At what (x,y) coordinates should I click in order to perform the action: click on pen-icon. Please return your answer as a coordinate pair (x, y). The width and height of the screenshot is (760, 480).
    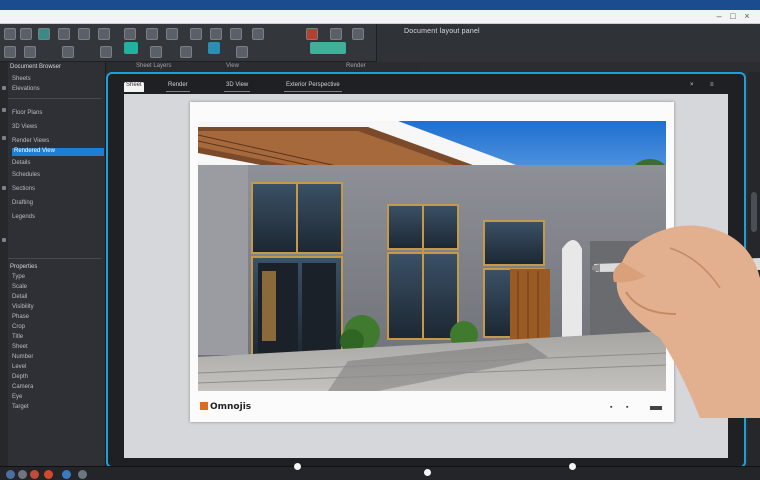
    Looking at the image, I should click on (130, 34).